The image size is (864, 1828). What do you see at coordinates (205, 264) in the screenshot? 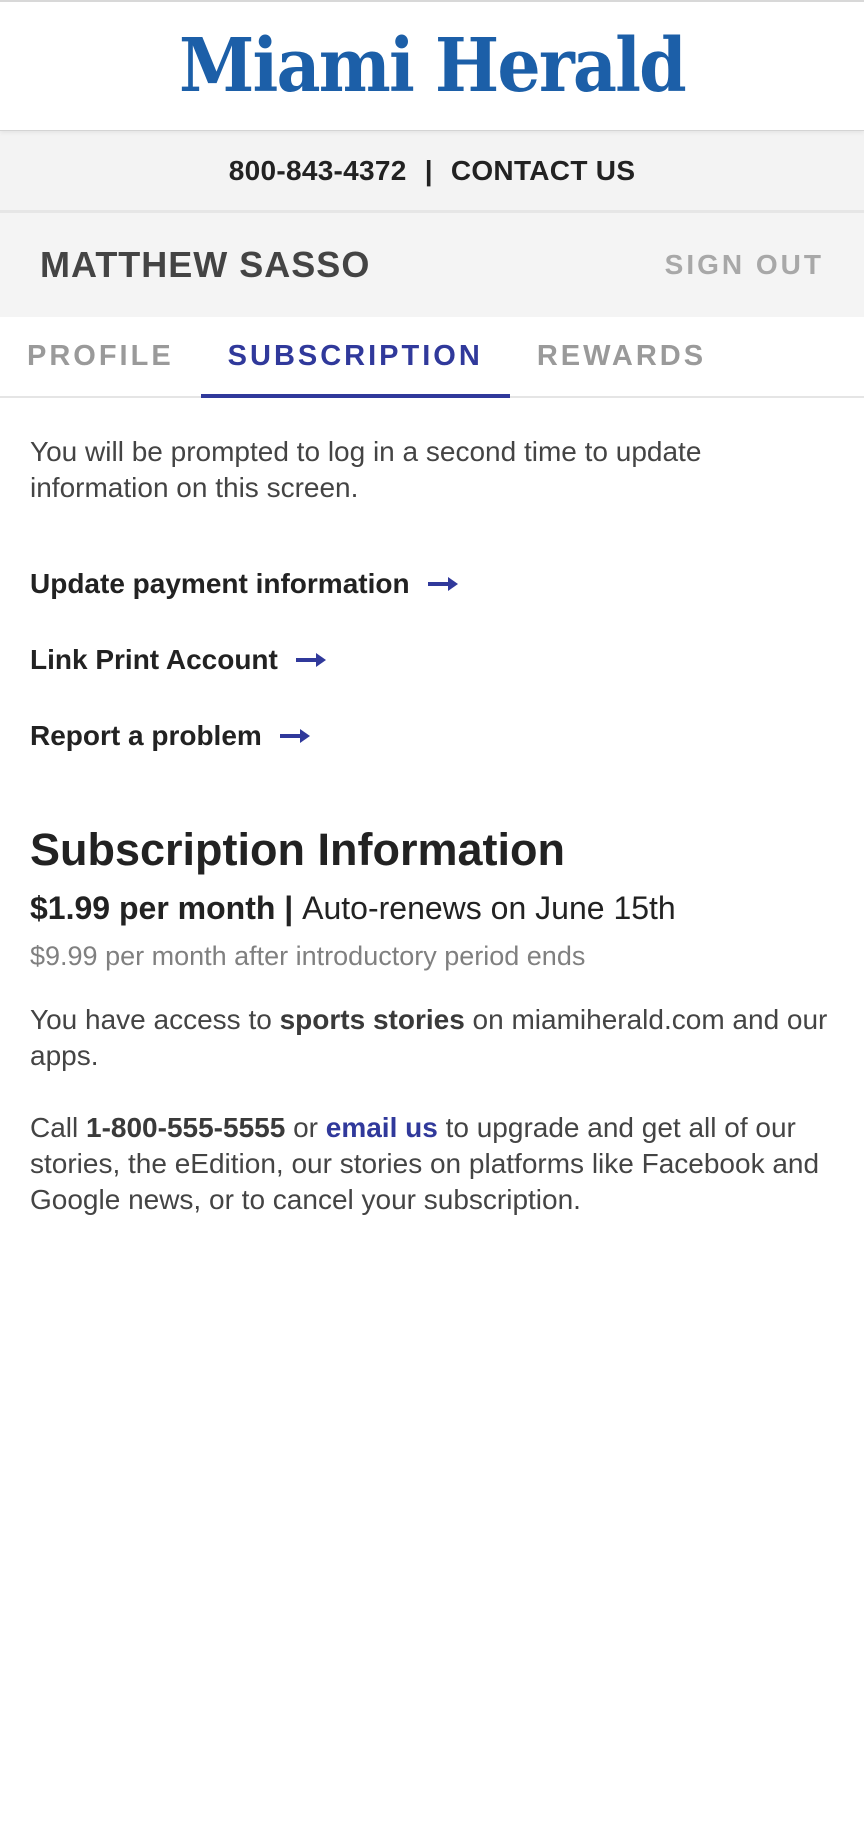
I see `user-name: MATTHEW SASSO` at bounding box center [205, 264].